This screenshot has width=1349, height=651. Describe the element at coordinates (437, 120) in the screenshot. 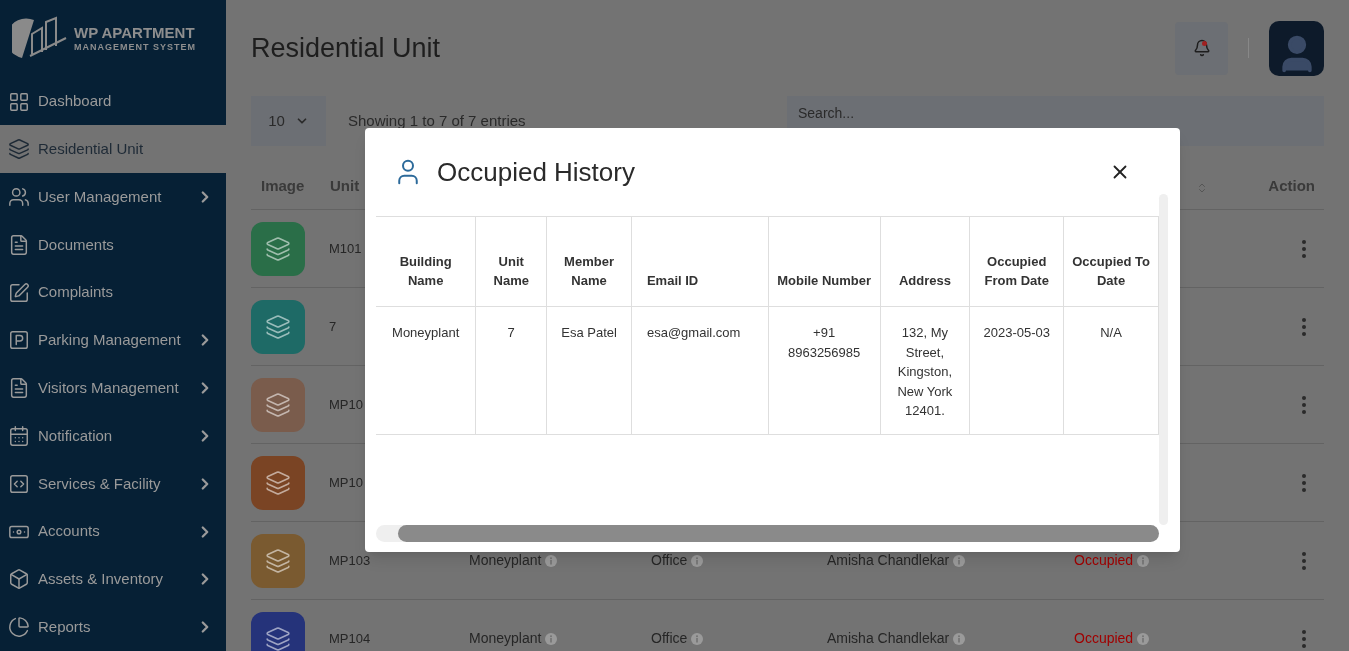

I see `entries-info: Showing 1 to 7 of 7 entries` at that location.